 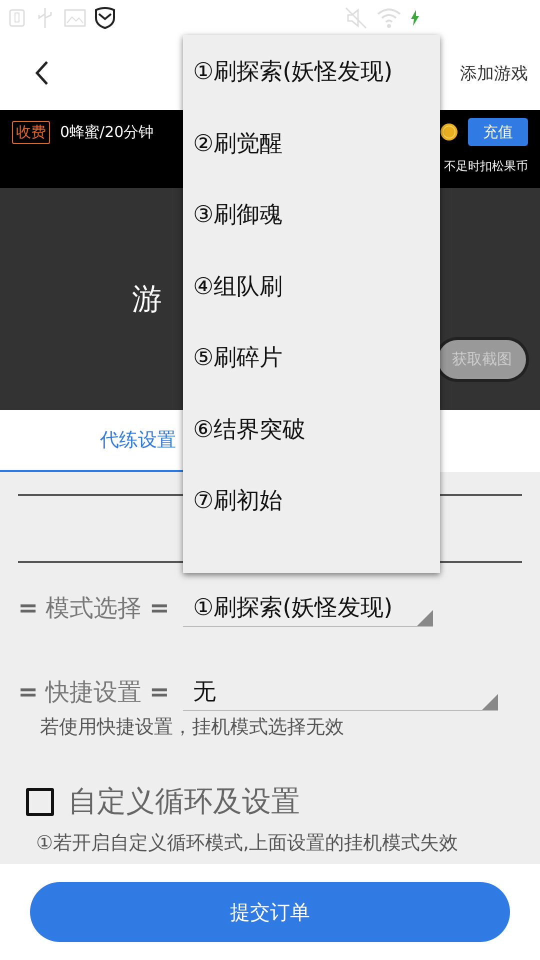 I want to click on charging-icon, so click(x=415, y=18).